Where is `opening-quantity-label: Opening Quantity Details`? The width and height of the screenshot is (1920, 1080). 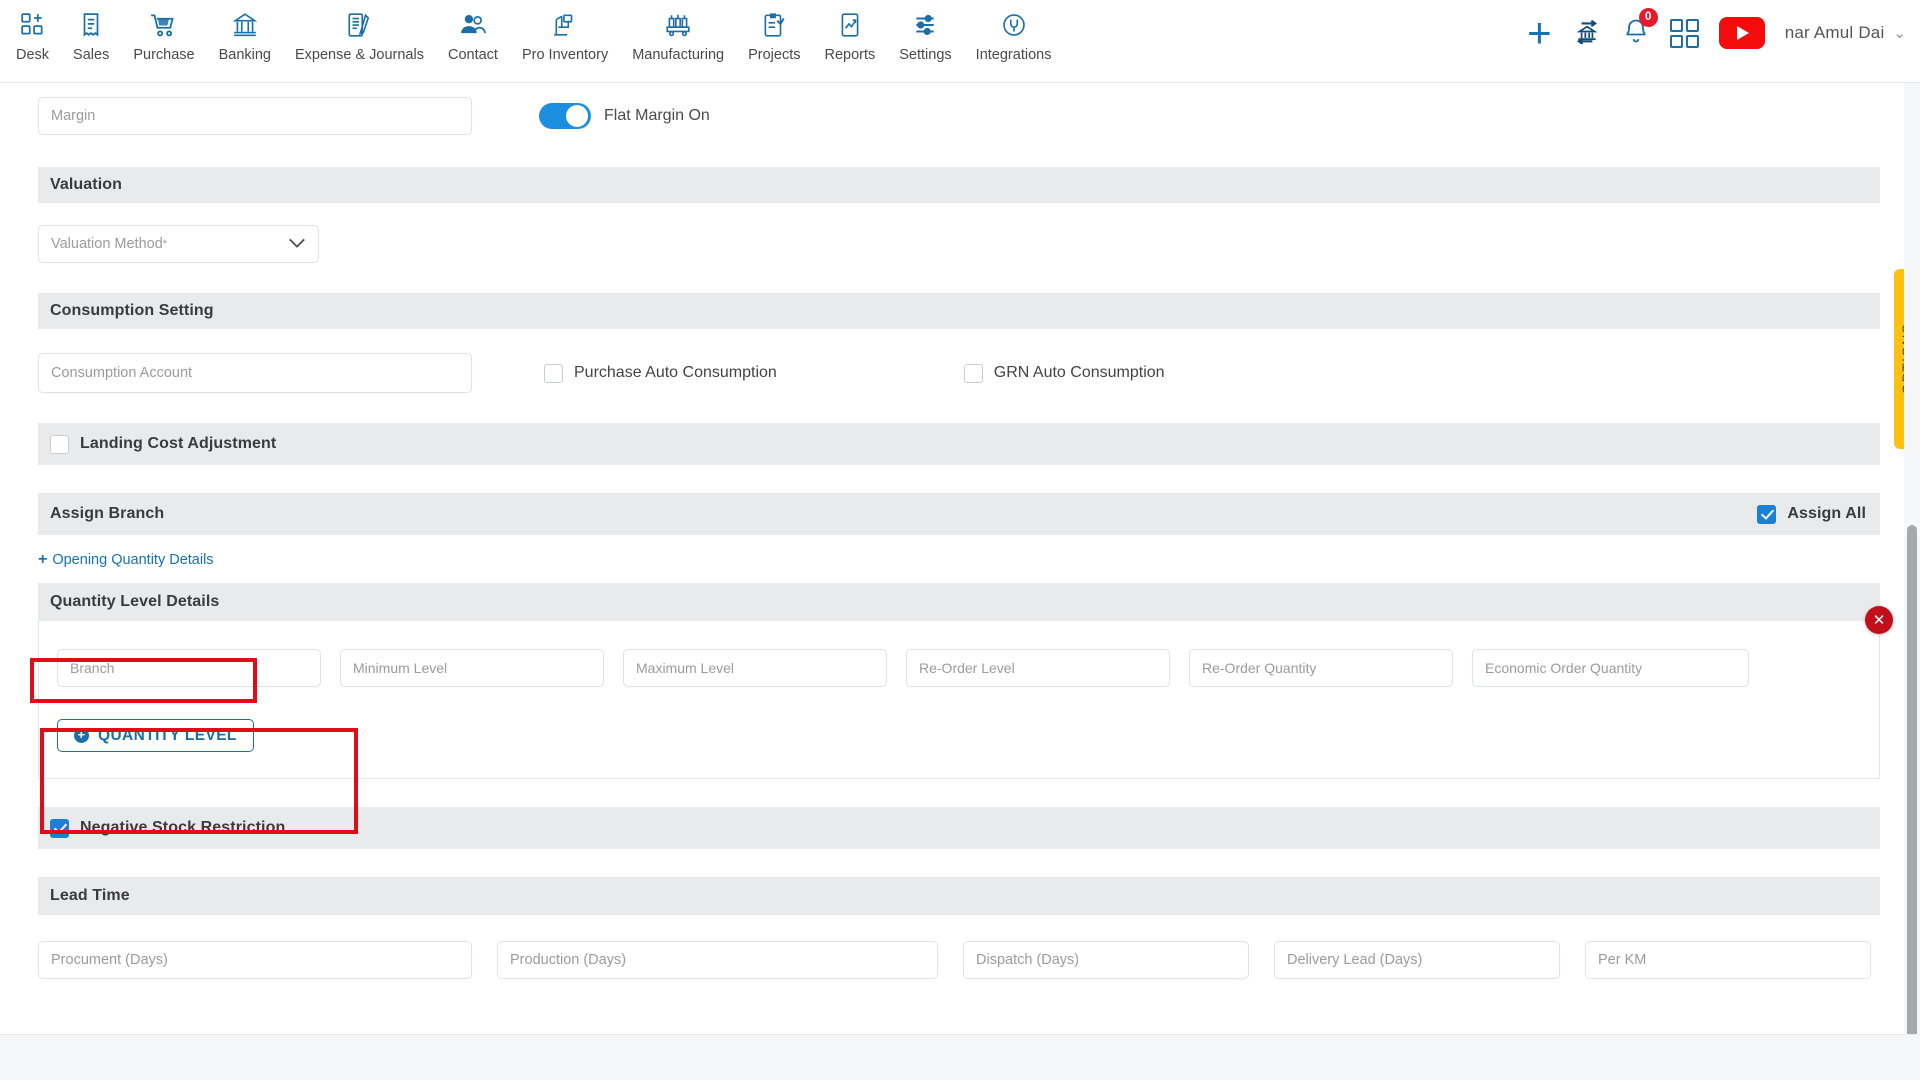
opening-quantity-label: Opening Quantity Details is located at coordinates (133, 560).